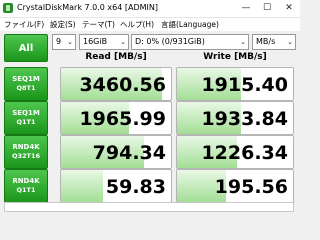  I want to click on write-value: 195.56, so click(251, 187).